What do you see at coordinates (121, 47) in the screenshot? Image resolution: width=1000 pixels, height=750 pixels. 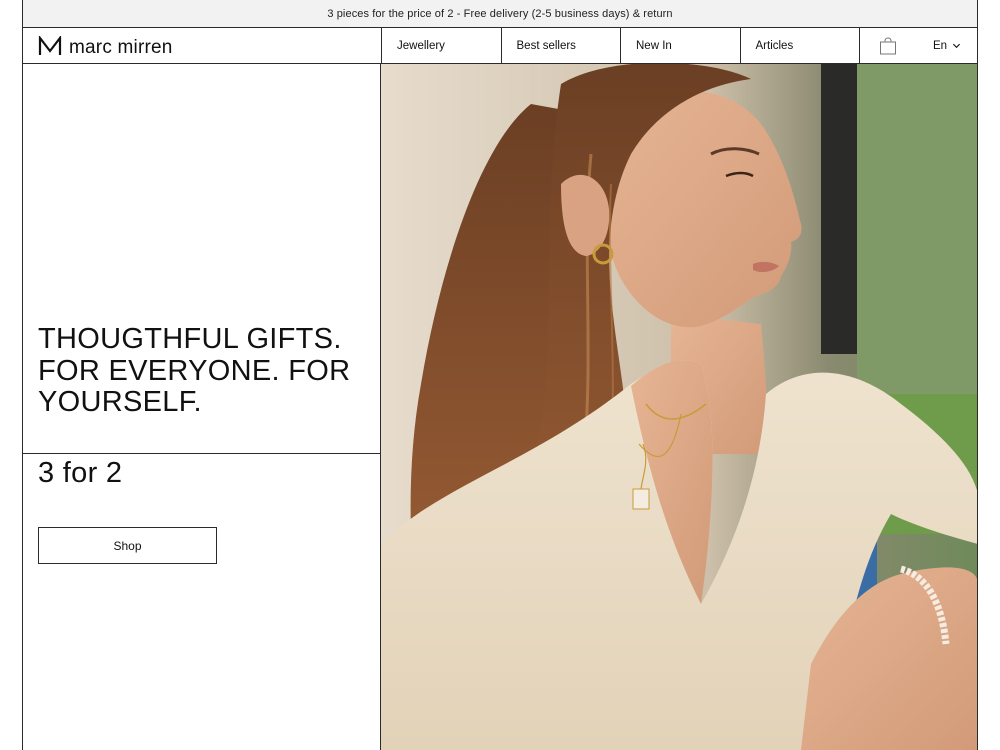 I see `logo-text: marc mirren` at bounding box center [121, 47].